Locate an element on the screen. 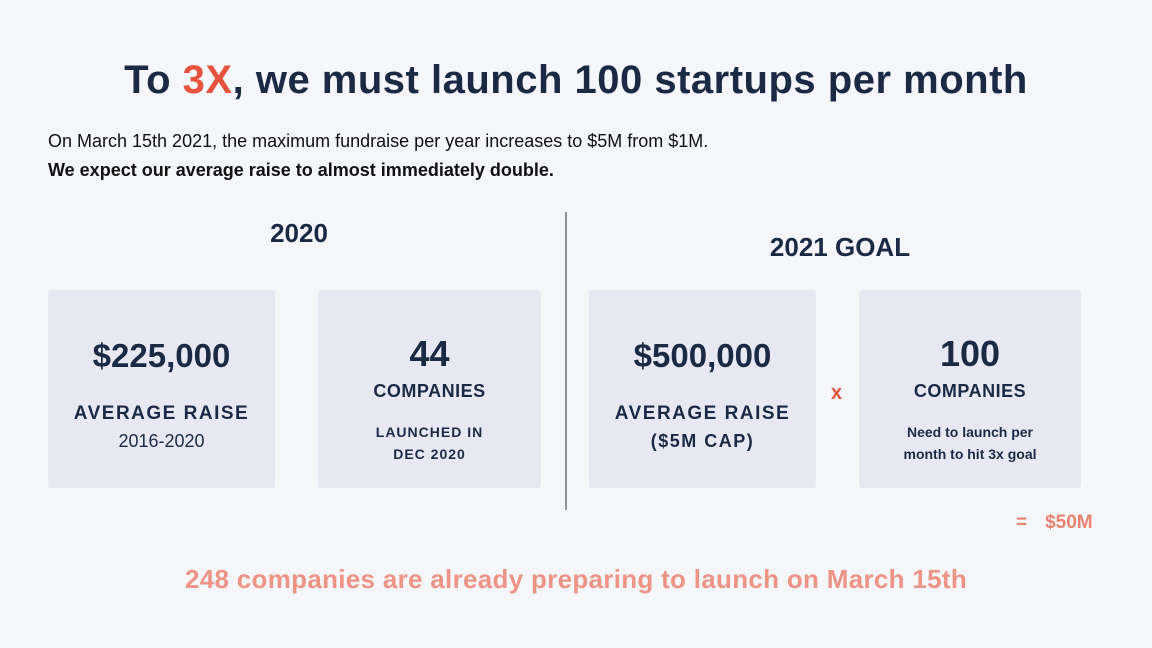 The image size is (1152, 648). card-subtitle: ($5M CAP) is located at coordinates (702, 441).